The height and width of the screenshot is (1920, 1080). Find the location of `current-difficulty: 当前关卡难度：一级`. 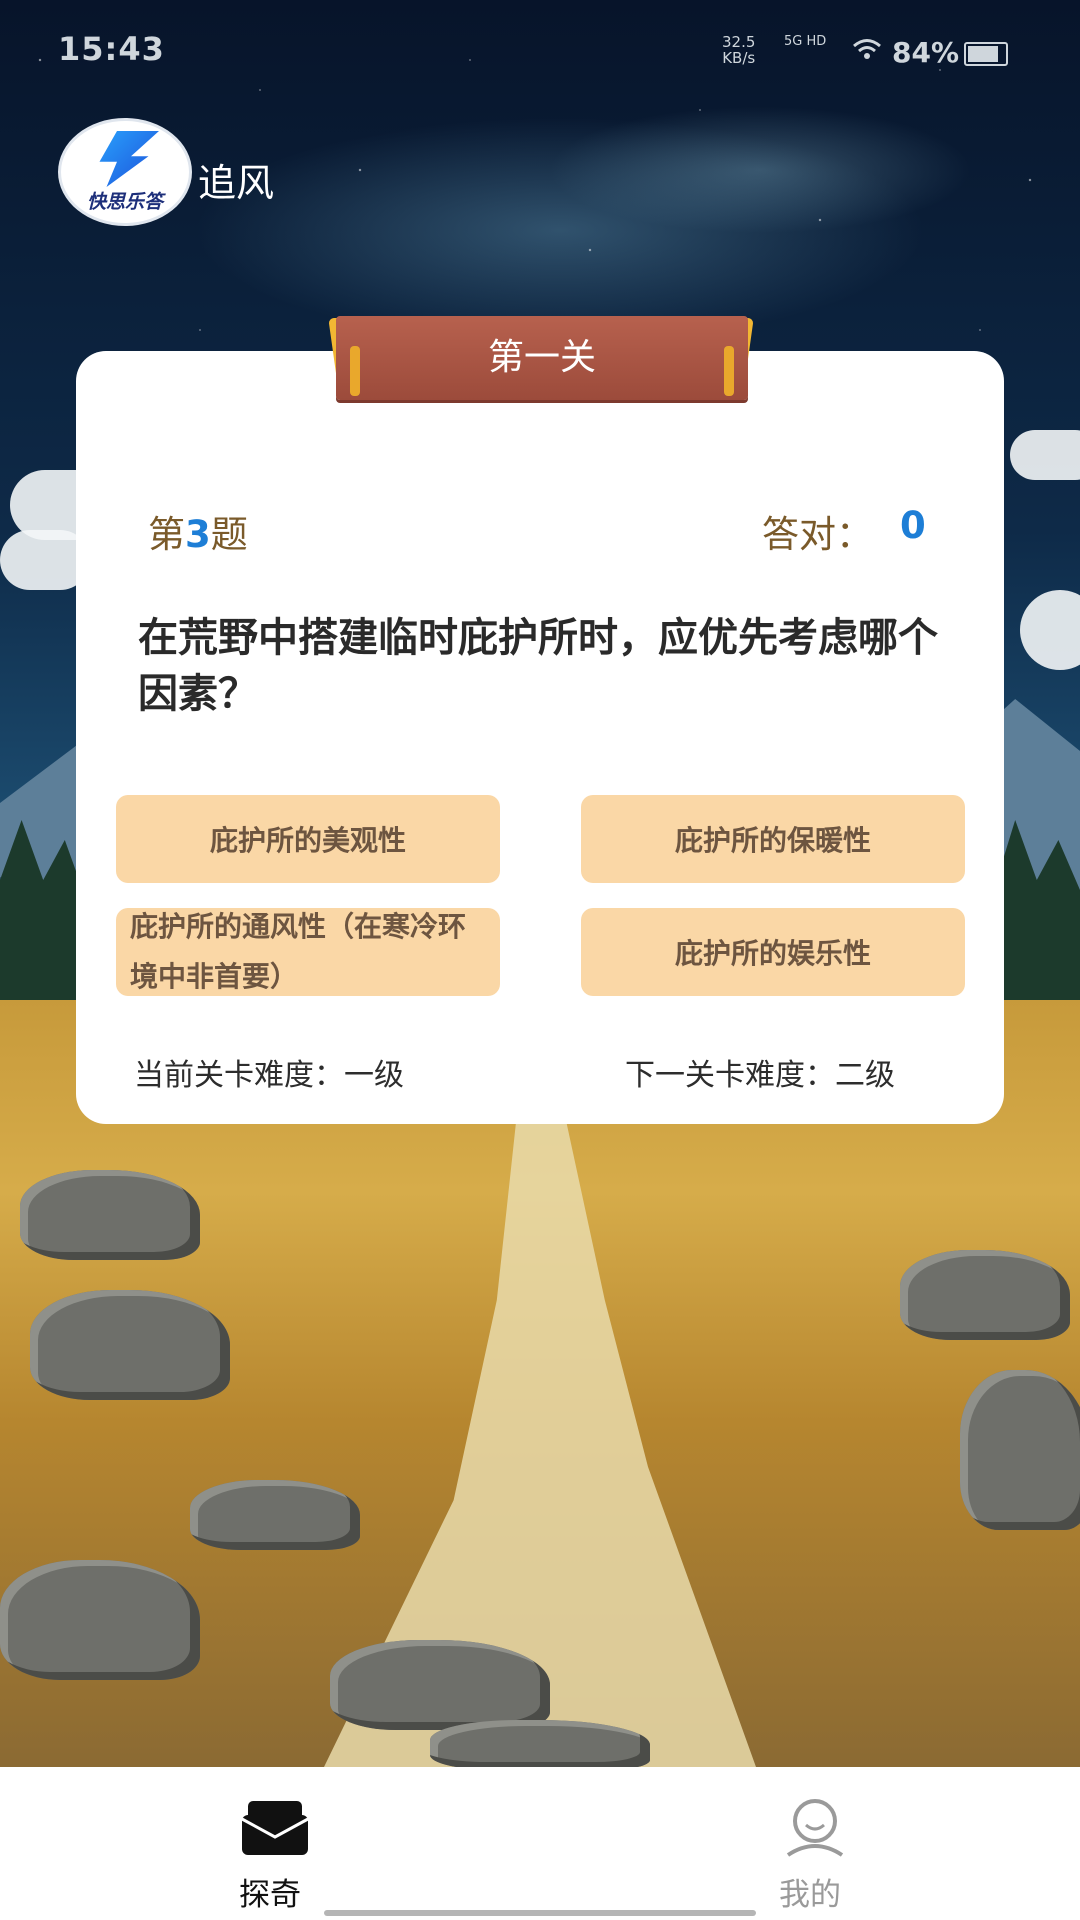

current-difficulty: 当前关卡难度：一级 is located at coordinates (269, 1075).